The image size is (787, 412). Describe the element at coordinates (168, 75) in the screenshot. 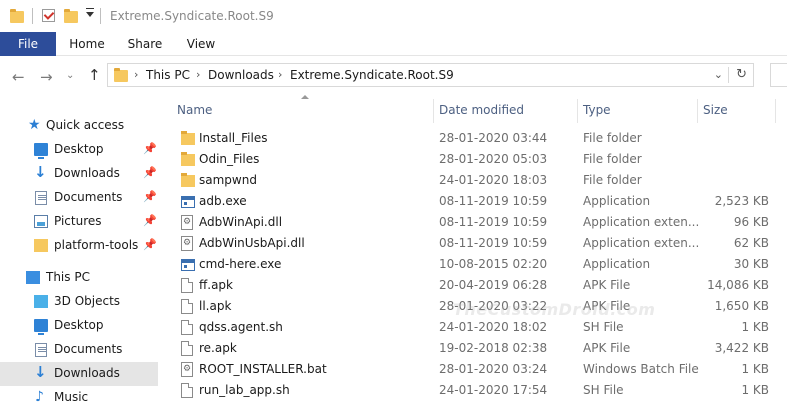

I see `breadcrumb-this-pc: This PC` at that location.